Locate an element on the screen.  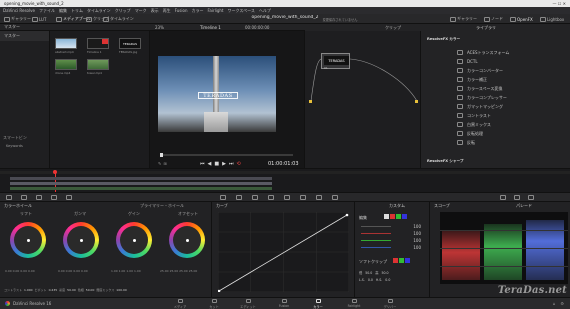
gallery-button: ギャラリー is located at coordinates (17, 19).